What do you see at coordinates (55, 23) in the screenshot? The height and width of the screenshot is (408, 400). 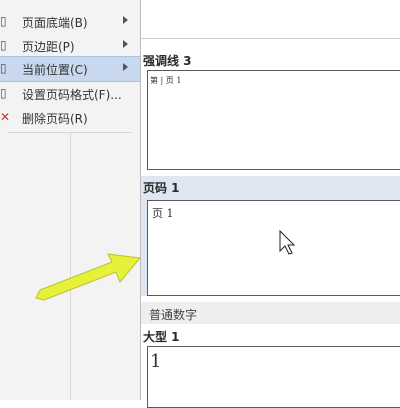 I see `menu-item-label: 页面底端(B)` at bounding box center [55, 23].